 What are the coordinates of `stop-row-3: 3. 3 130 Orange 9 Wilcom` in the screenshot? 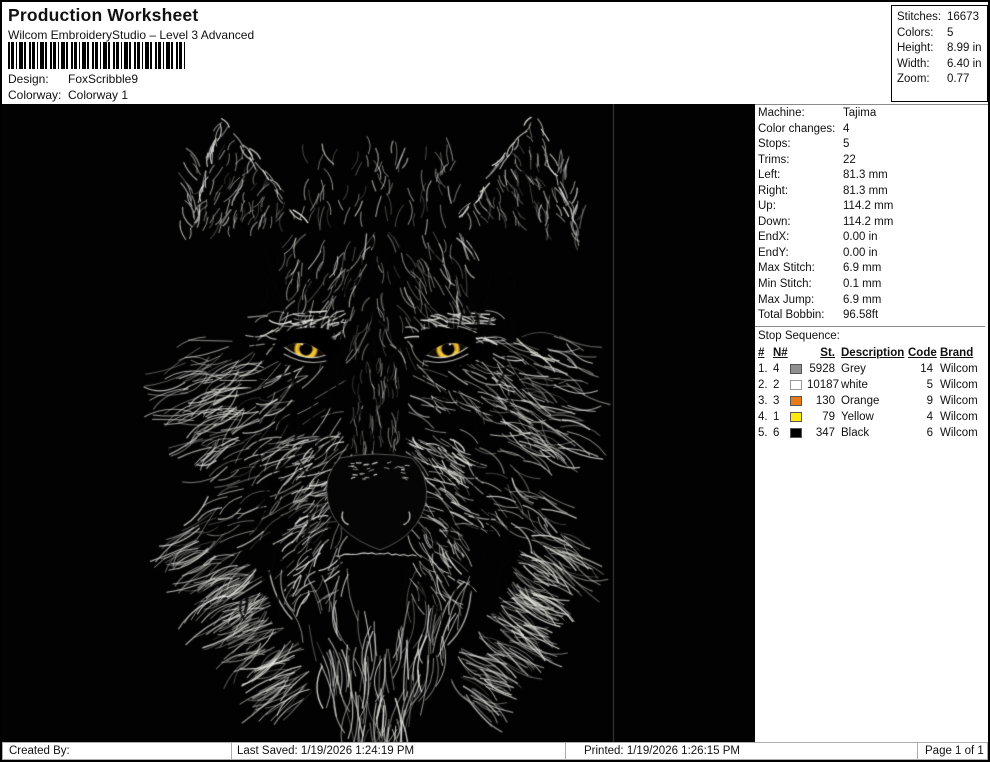 It's located at (868, 400).